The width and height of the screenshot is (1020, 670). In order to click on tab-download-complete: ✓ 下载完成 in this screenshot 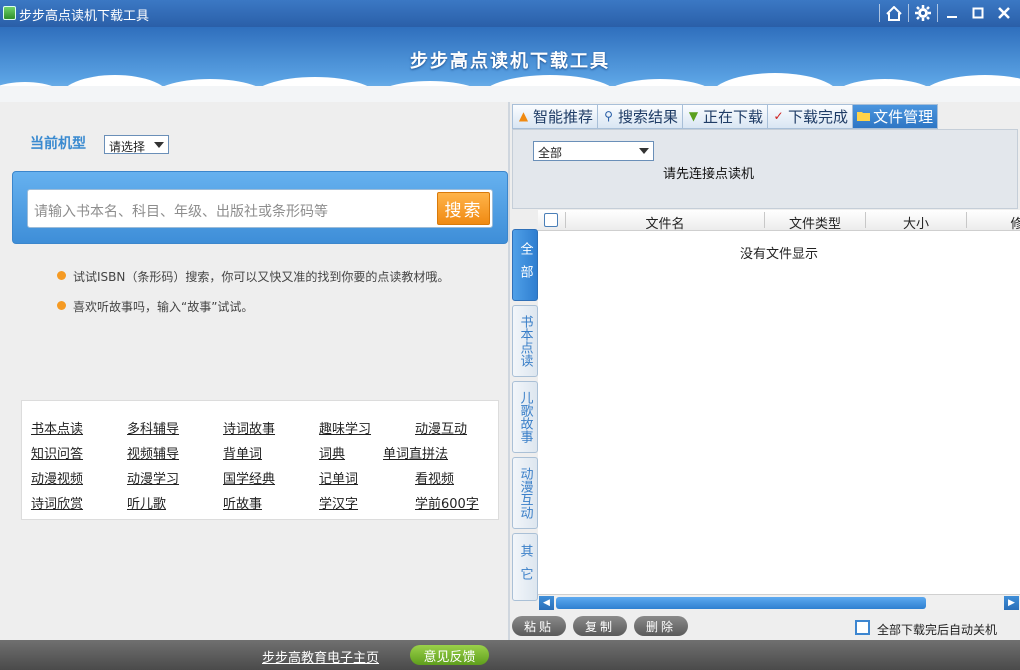, I will do `click(810, 116)`.